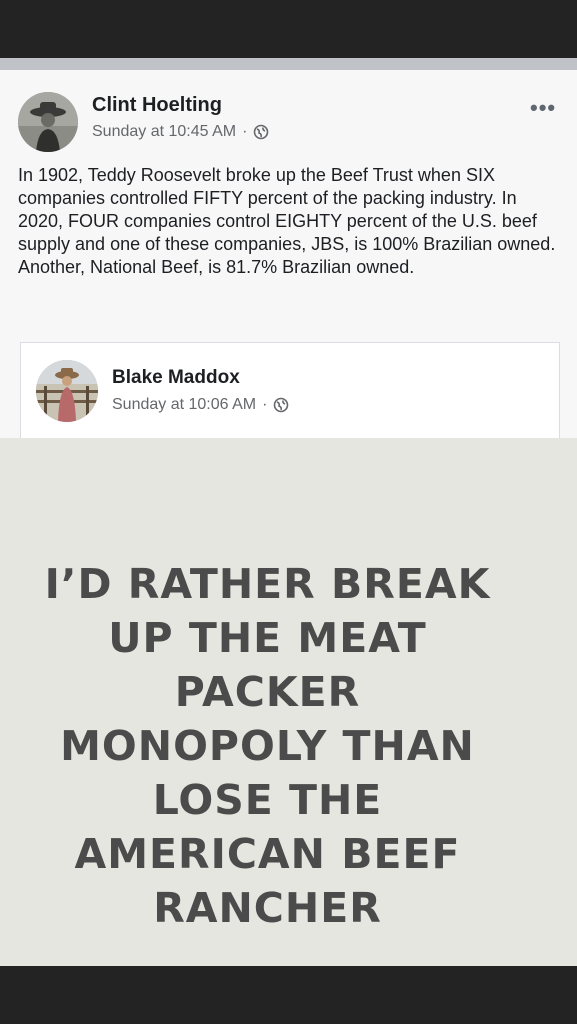 The height and width of the screenshot is (1024, 577). Describe the element at coordinates (67, 391) in the screenshot. I see `shared-author-avatar` at that location.